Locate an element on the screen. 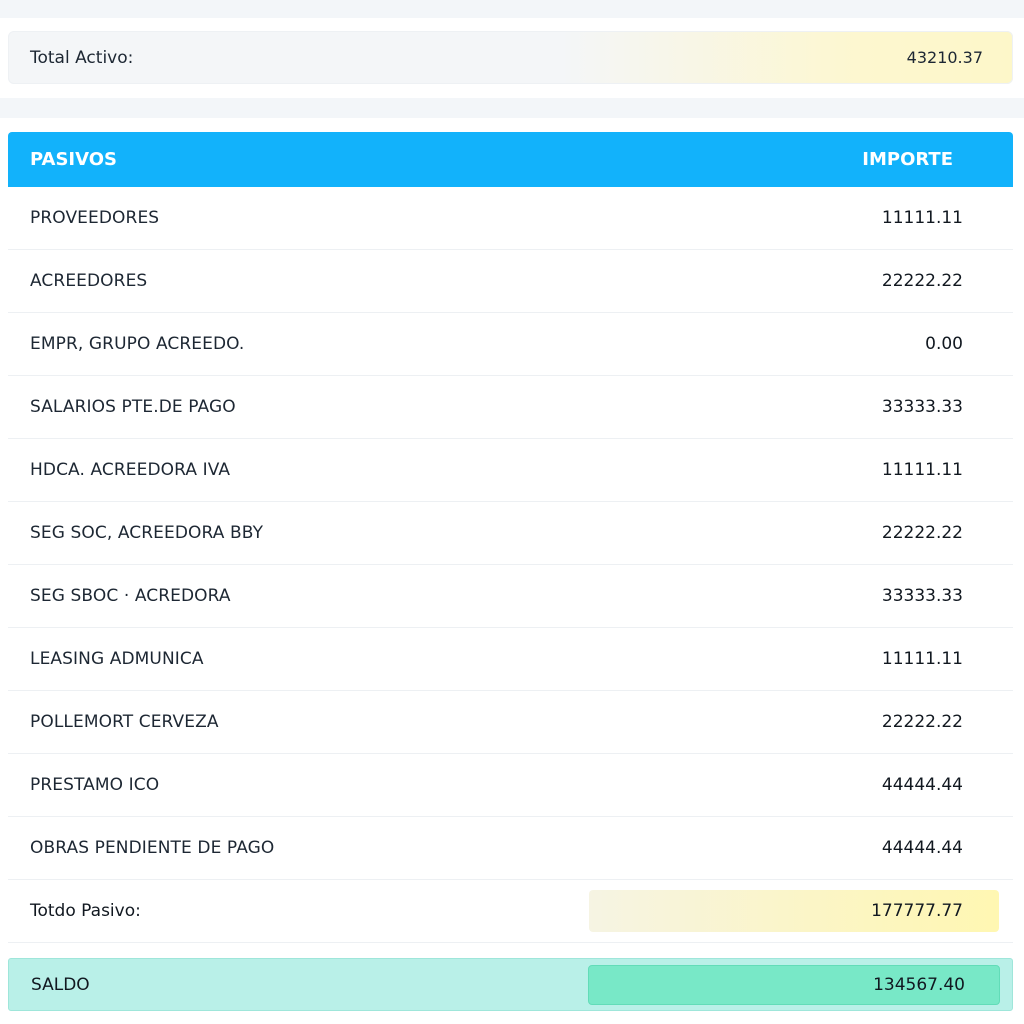 This screenshot has height=1024, width=1024. row-amount: 0.00 is located at coordinates (944, 344).